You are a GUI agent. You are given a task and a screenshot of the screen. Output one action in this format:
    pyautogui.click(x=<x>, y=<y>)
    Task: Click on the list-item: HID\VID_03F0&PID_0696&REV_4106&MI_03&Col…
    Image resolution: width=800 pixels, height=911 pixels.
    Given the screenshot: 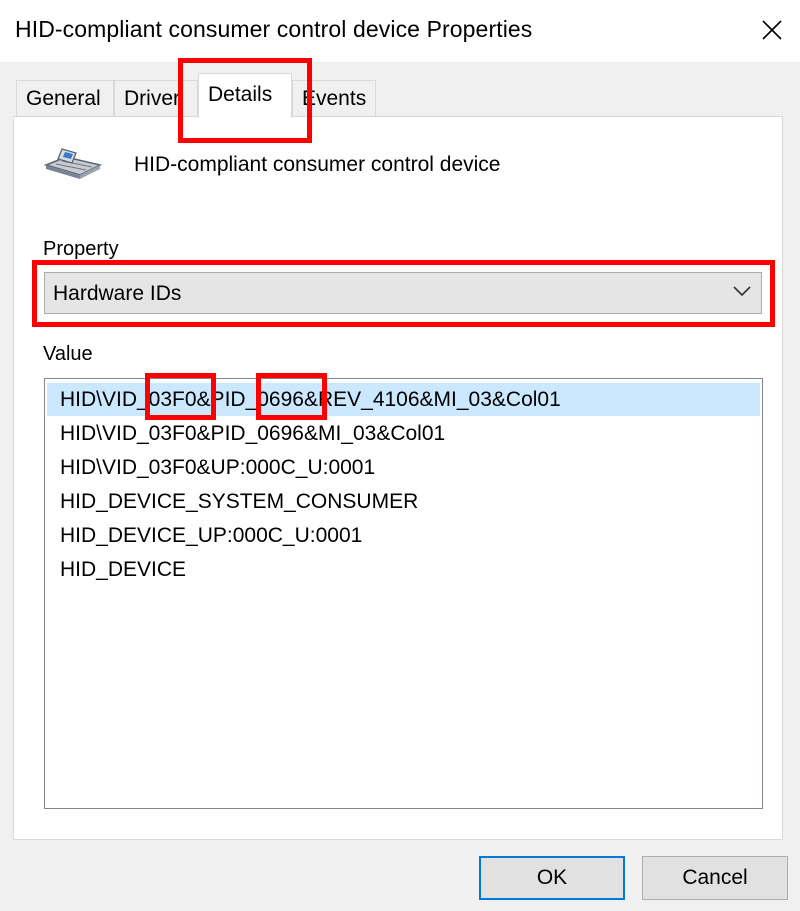 What is the action you would take?
    pyautogui.click(x=403, y=399)
    